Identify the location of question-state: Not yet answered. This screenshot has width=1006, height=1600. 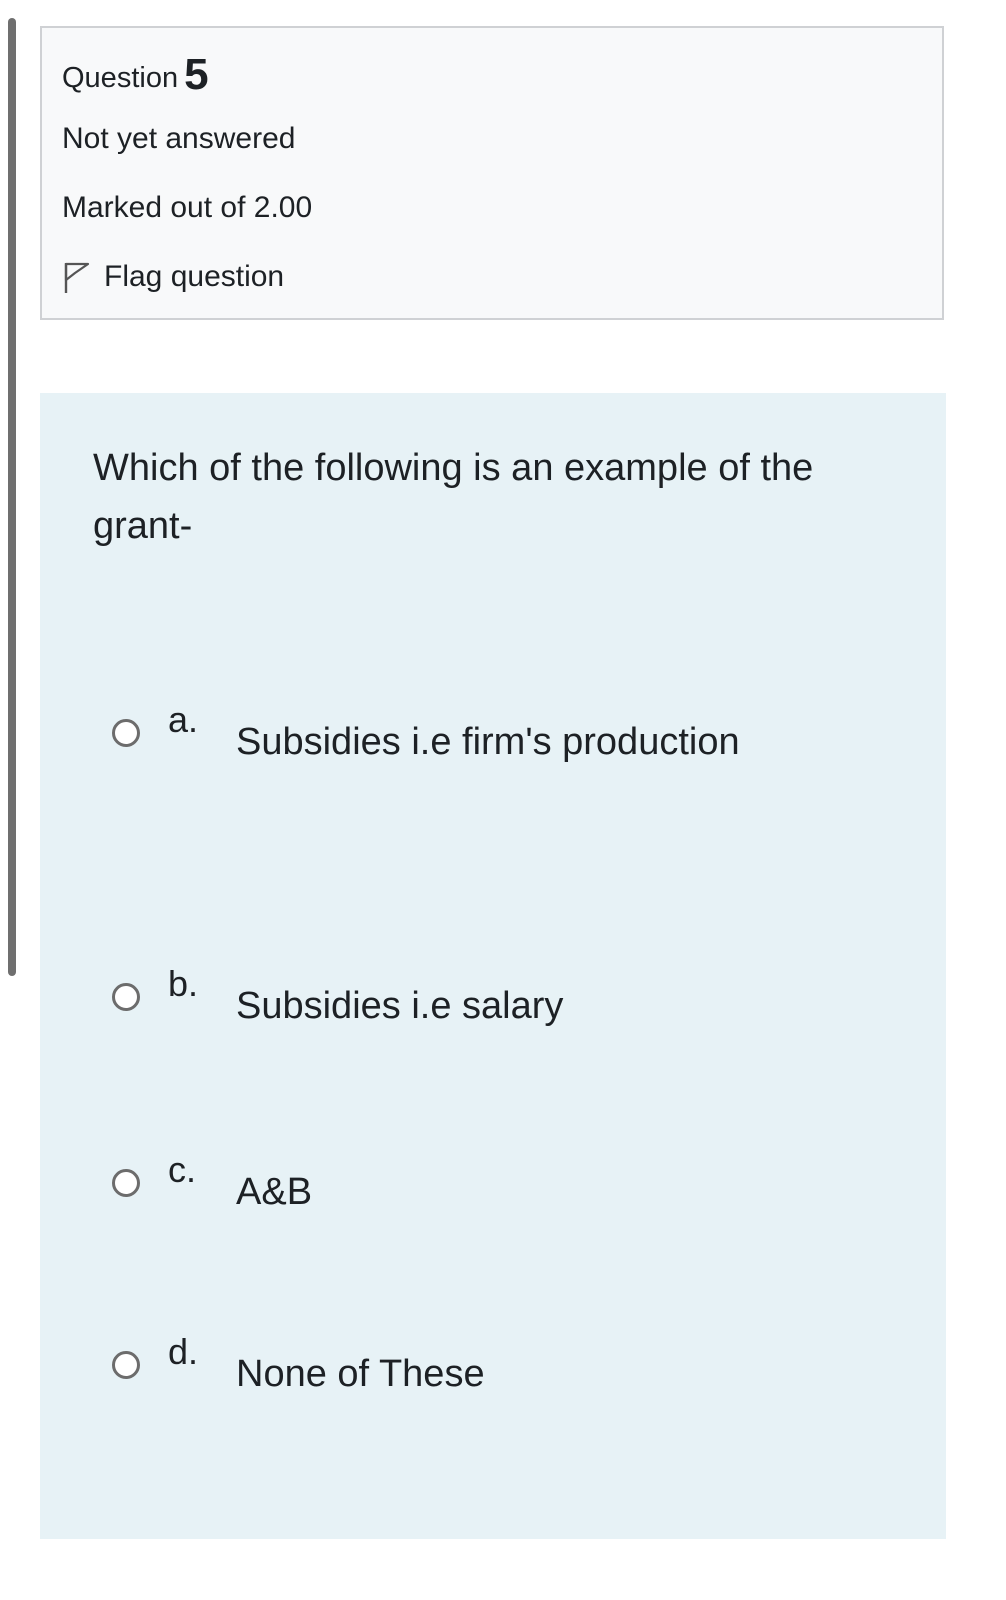
(179, 138).